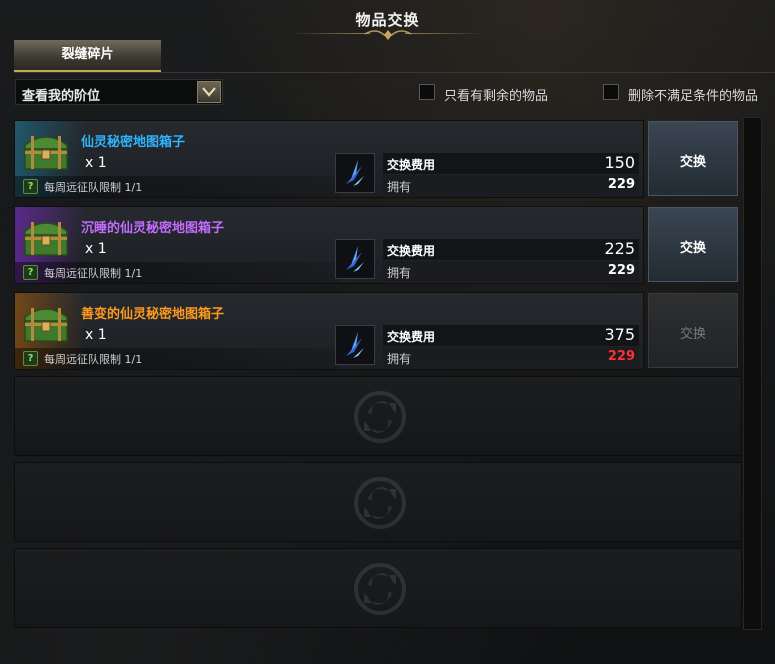  Describe the element at coordinates (752, 373) in the screenshot. I see `list-scrollbar` at that location.